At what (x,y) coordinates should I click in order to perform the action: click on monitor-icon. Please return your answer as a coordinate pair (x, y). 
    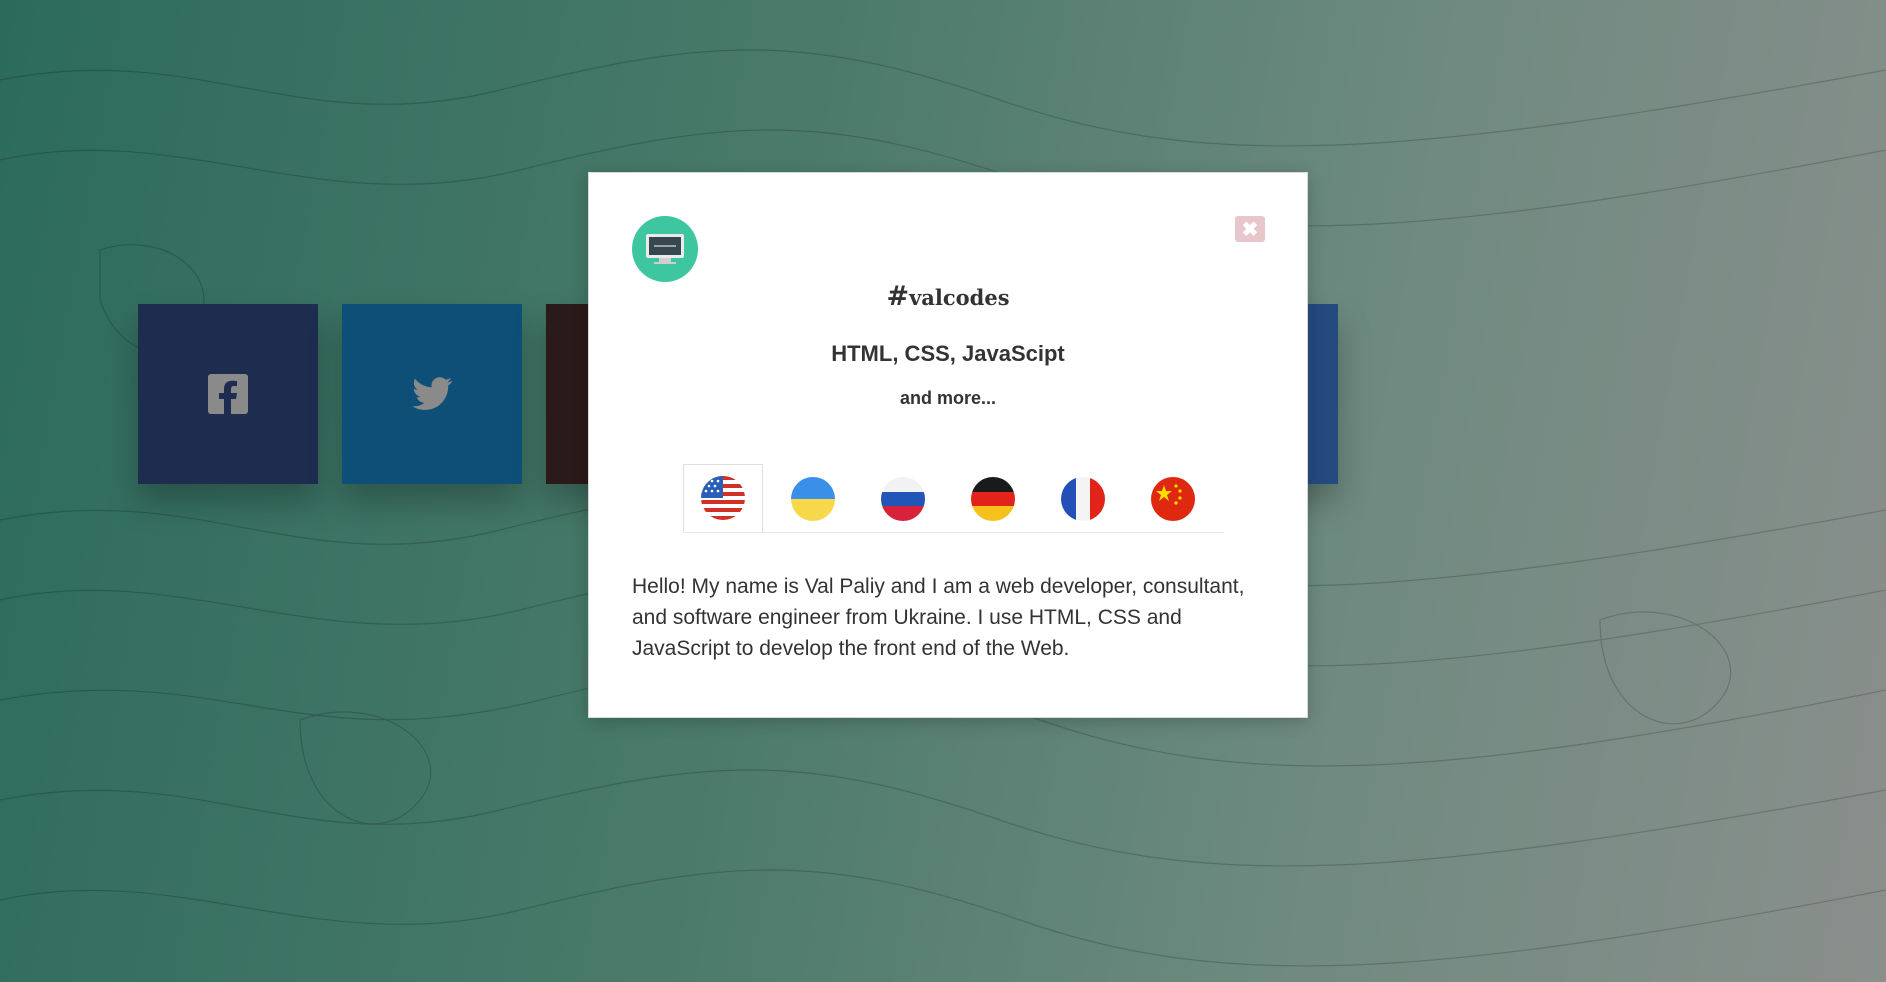
    Looking at the image, I should click on (665, 249).